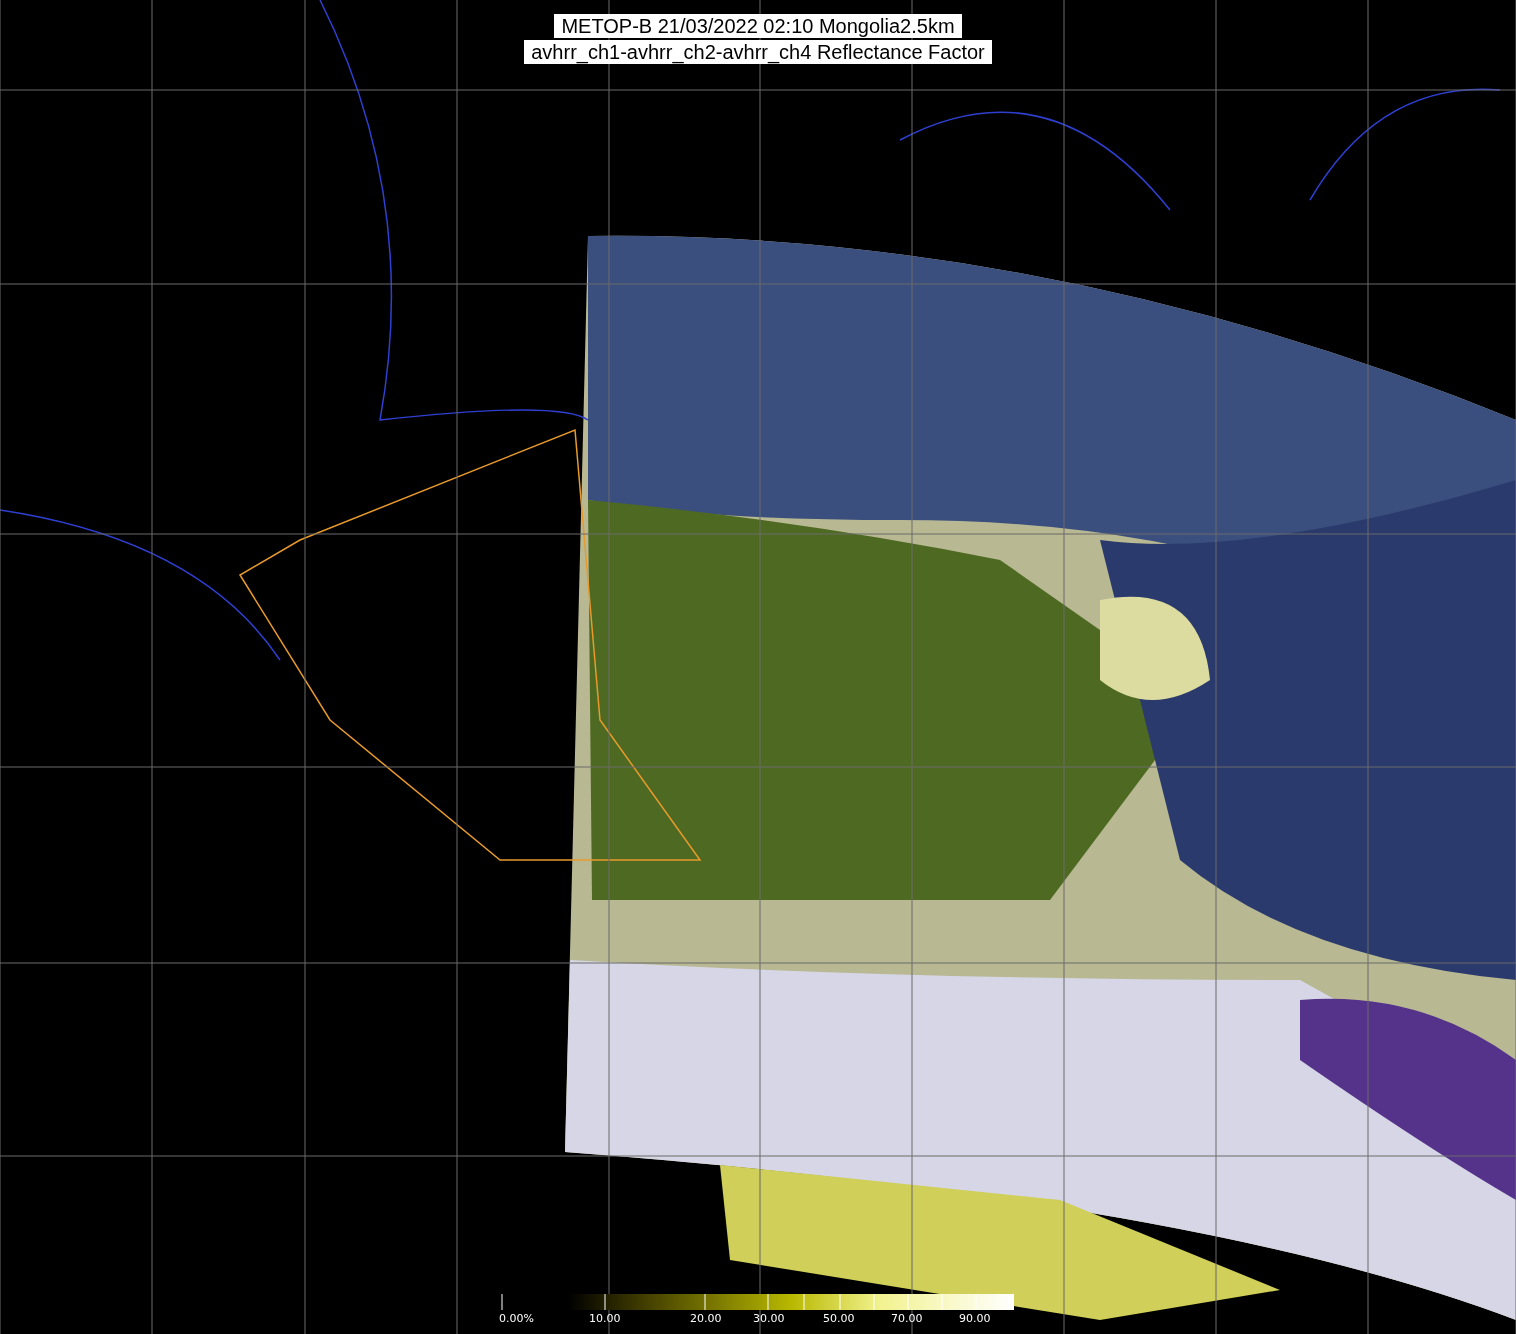 The height and width of the screenshot is (1334, 1516). What do you see at coordinates (907, 1319) in the screenshot?
I see `colorbar-label: 70.00` at bounding box center [907, 1319].